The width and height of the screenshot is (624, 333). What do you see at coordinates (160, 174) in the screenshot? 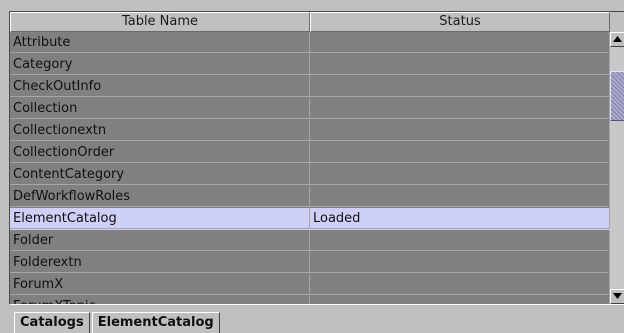
I see `table-name-cell: ContentCategory` at bounding box center [160, 174].